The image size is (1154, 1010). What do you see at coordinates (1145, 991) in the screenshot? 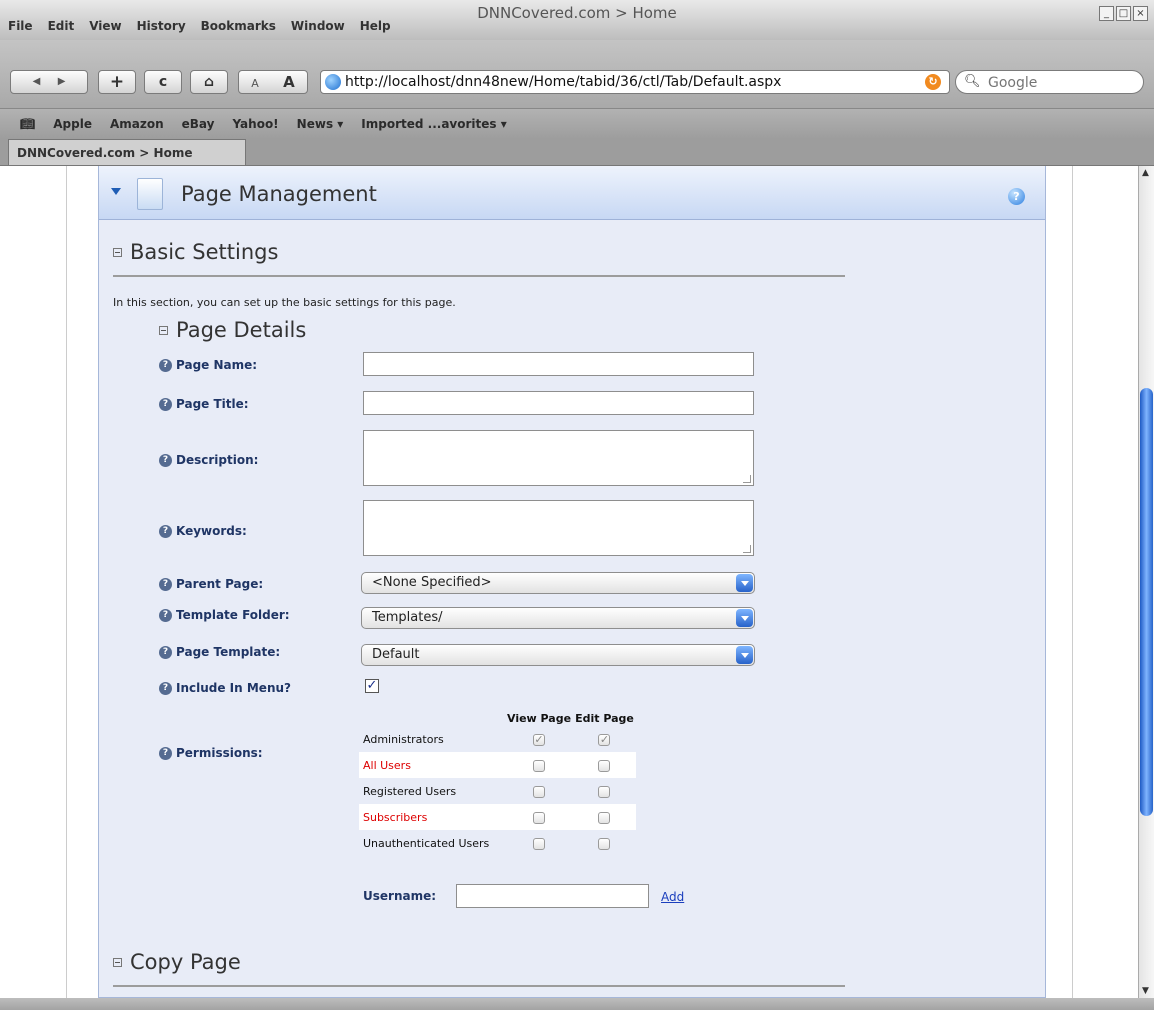
I see `scroll-down-icon: ▼` at bounding box center [1145, 991].